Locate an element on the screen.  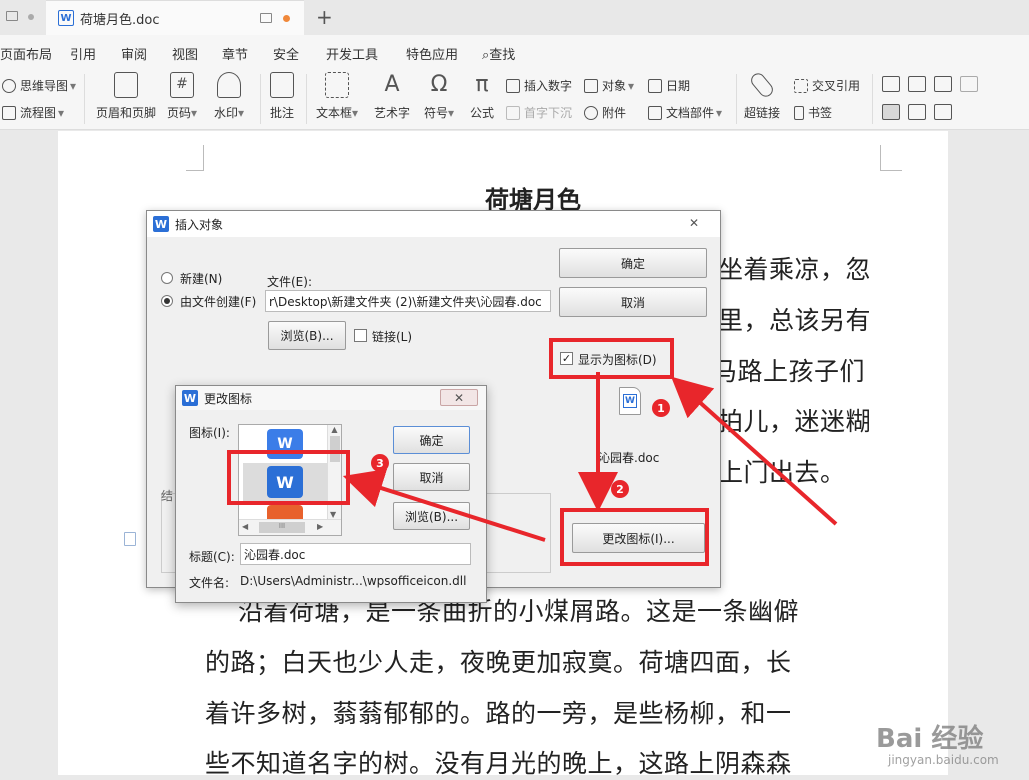
baidu-watermark: Bai 经验 is located at coordinates (930, 739).